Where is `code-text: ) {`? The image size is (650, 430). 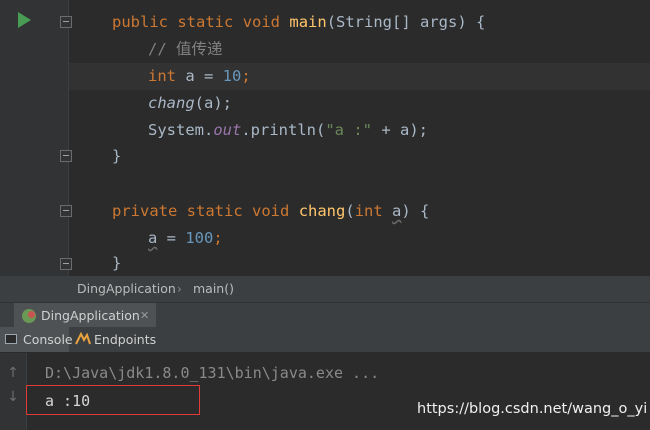
code-text: ) { is located at coordinates (415, 211).